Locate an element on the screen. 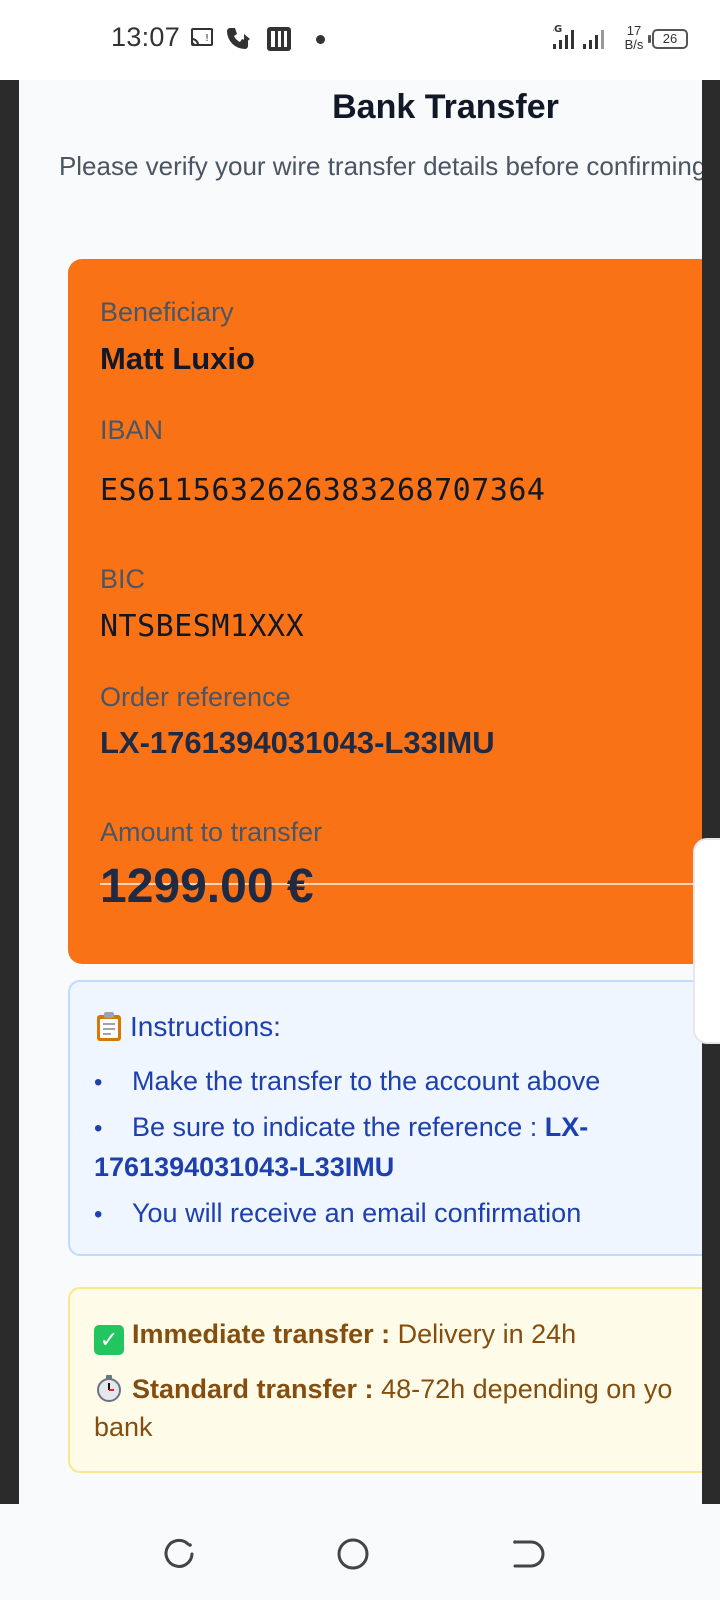 The width and height of the screenshot is (720, 1600). immediate-transfer-text: Delivery in 24h is located at coordinates (487, 1334).